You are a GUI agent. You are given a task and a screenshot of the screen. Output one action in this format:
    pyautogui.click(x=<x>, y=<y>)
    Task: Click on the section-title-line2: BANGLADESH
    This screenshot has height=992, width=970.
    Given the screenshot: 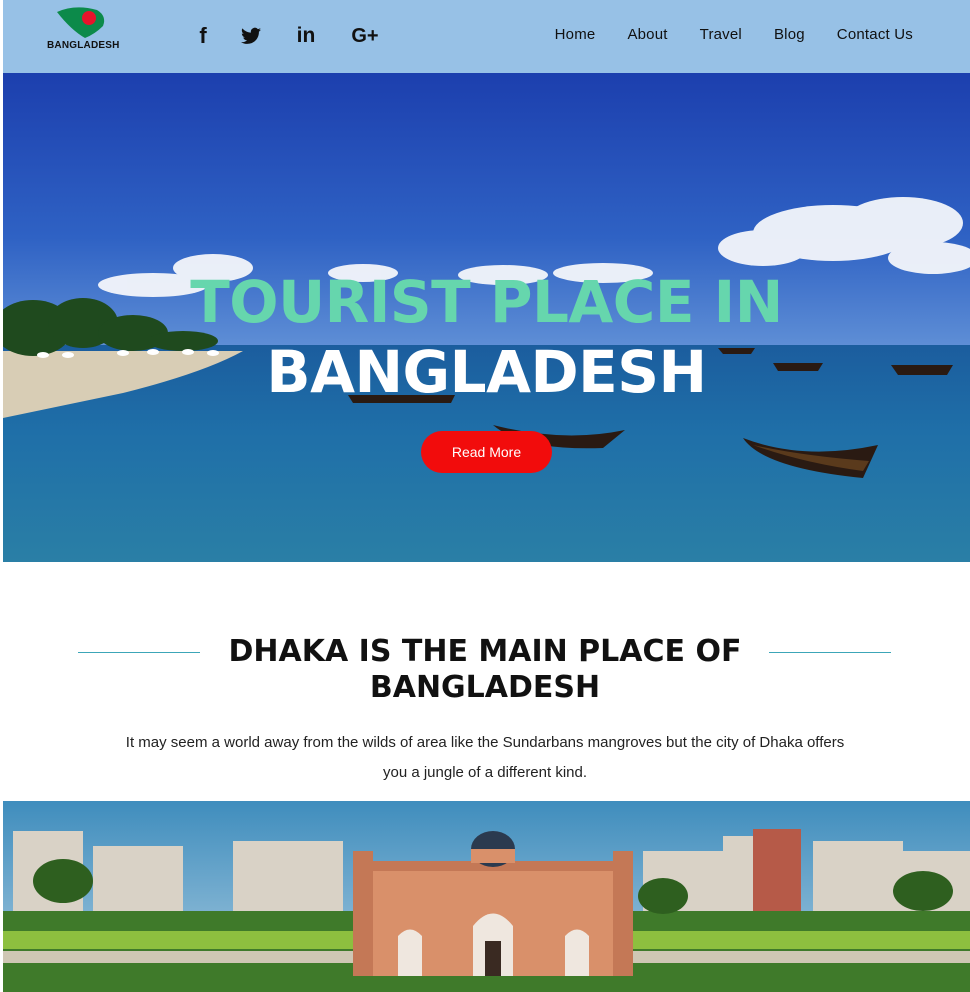 What is the action you would take?
    pyautogui.click(x=485, y=687)
    